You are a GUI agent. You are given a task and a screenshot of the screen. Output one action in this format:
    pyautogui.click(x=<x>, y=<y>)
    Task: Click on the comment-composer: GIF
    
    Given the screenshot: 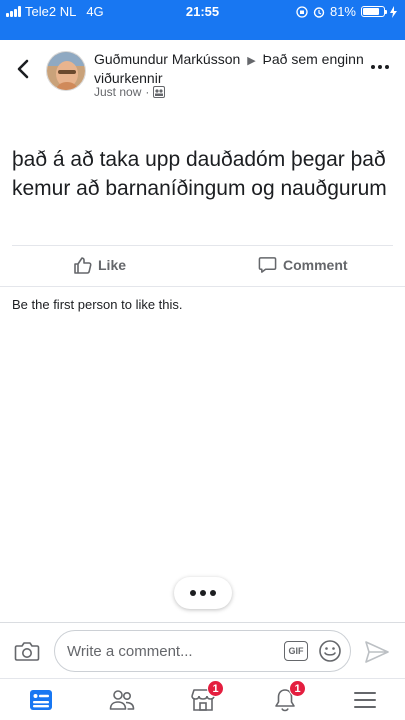 What is the action you would take?
    pyautogui.click(x=202, y=650)
    